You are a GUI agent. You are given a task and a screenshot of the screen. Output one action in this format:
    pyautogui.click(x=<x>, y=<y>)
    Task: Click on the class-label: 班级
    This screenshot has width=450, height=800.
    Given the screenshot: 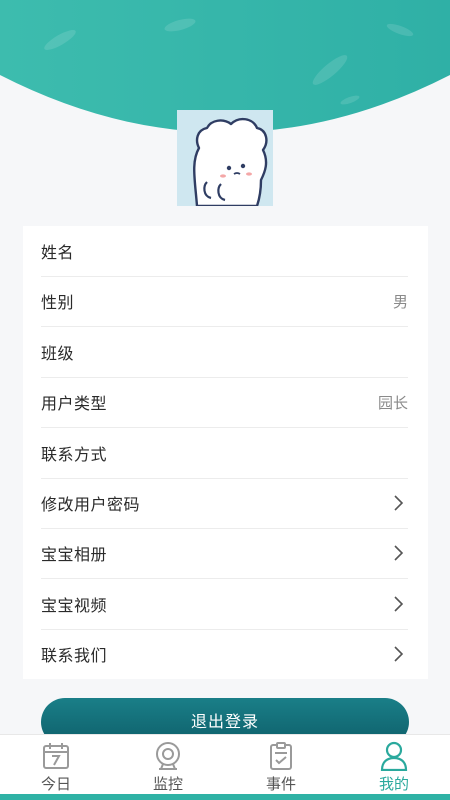 What is the action you would take?
    pyautogui.click(x=58, y=353)
    